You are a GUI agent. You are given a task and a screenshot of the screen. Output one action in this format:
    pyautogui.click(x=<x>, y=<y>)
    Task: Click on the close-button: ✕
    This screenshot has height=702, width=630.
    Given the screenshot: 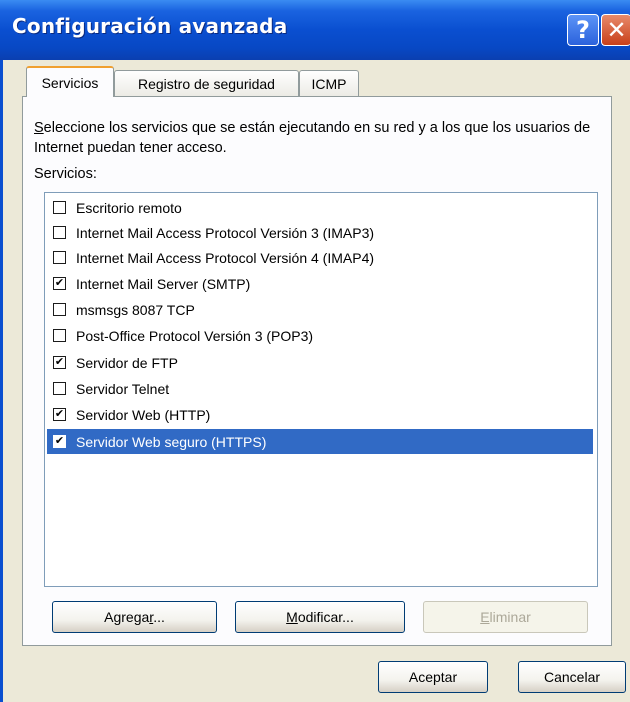 What is the action you would take?
    pyautogui.click(x=615, y=30)
    